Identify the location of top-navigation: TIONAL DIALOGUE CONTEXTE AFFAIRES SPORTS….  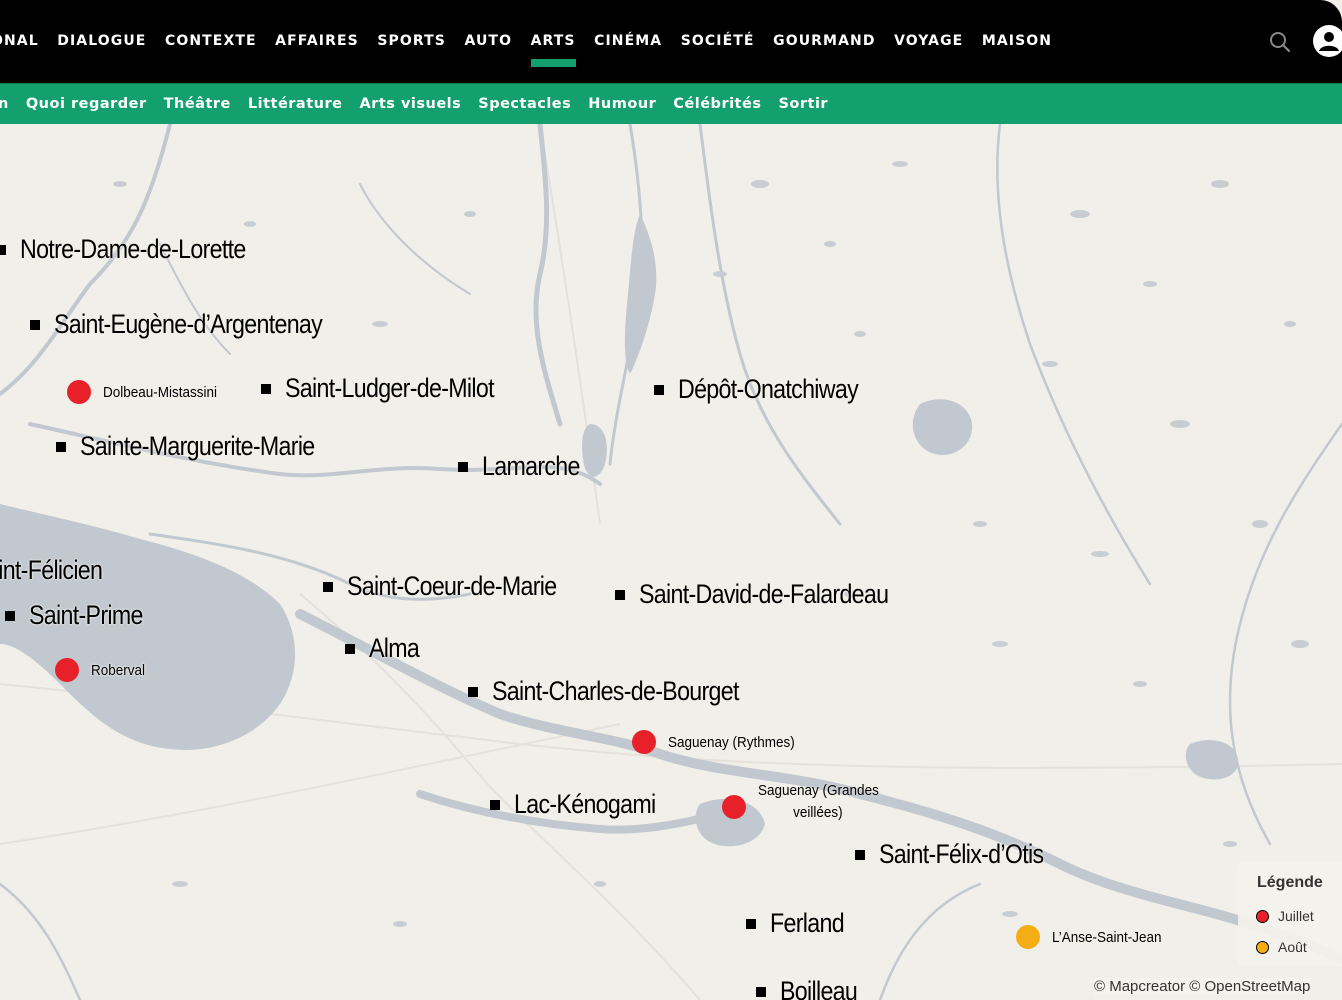
(671, 41).